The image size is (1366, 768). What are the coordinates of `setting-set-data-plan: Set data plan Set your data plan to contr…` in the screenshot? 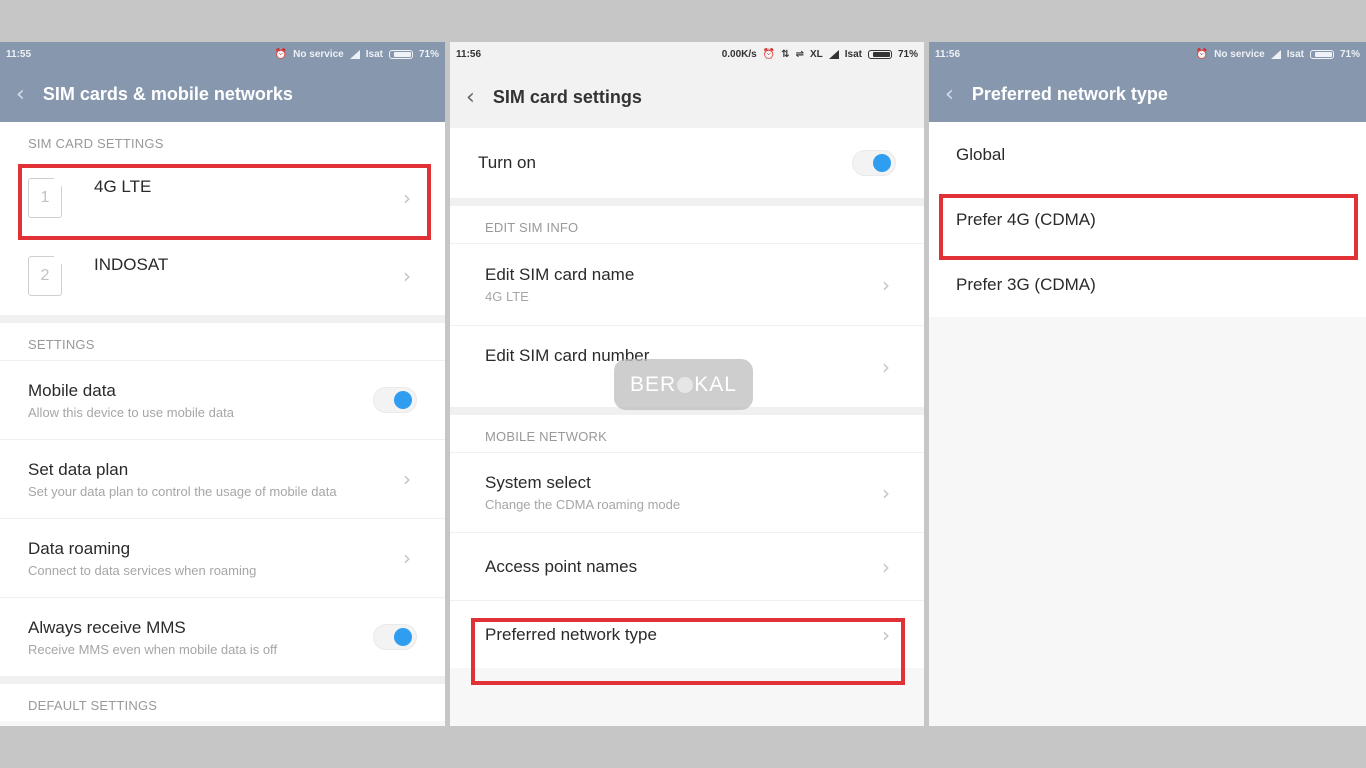 It's located at (222, 478).